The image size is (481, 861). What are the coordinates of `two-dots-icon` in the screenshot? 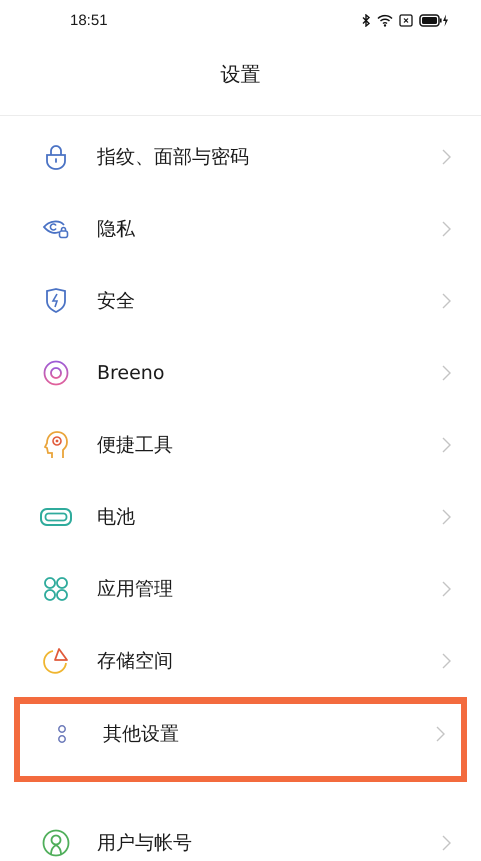 It's located at (62, 734).